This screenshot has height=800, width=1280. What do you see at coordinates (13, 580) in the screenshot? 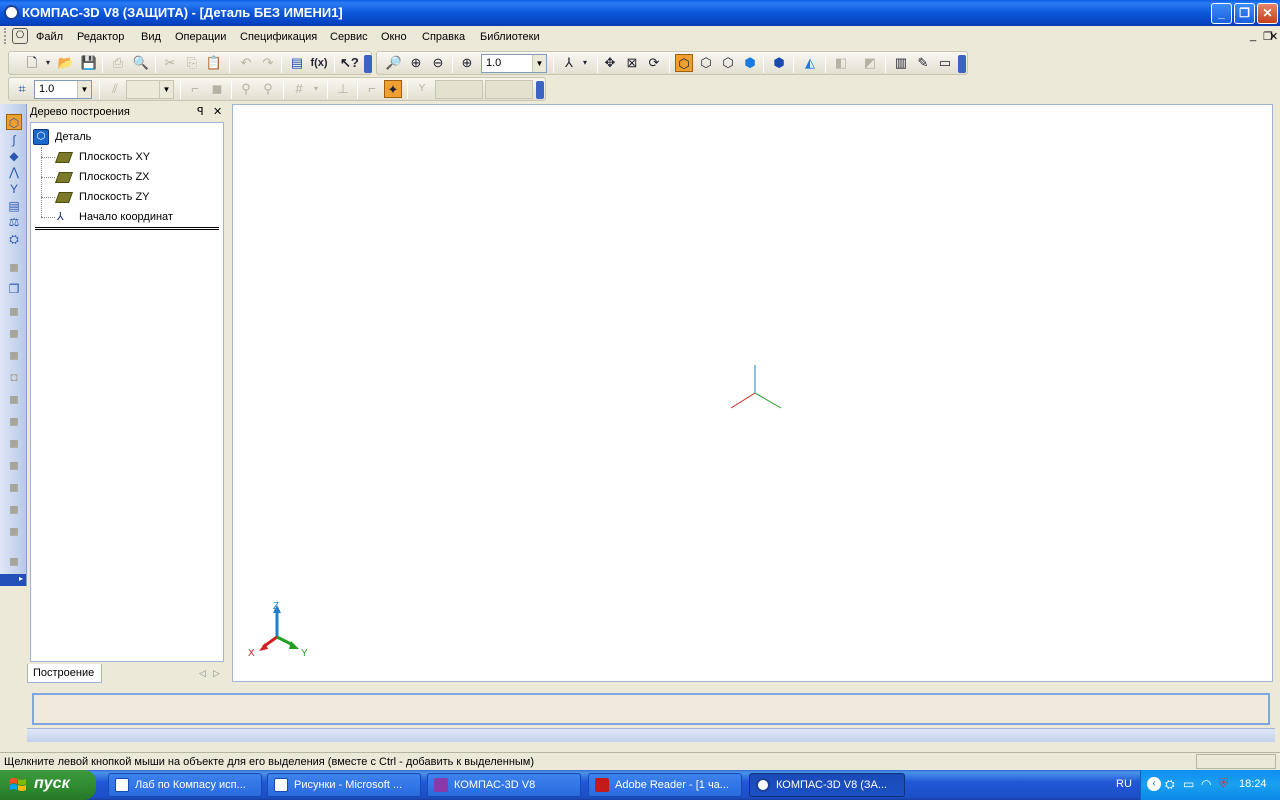
I see `panel-expand-icon: ▸` at bounding box center [13, 580].